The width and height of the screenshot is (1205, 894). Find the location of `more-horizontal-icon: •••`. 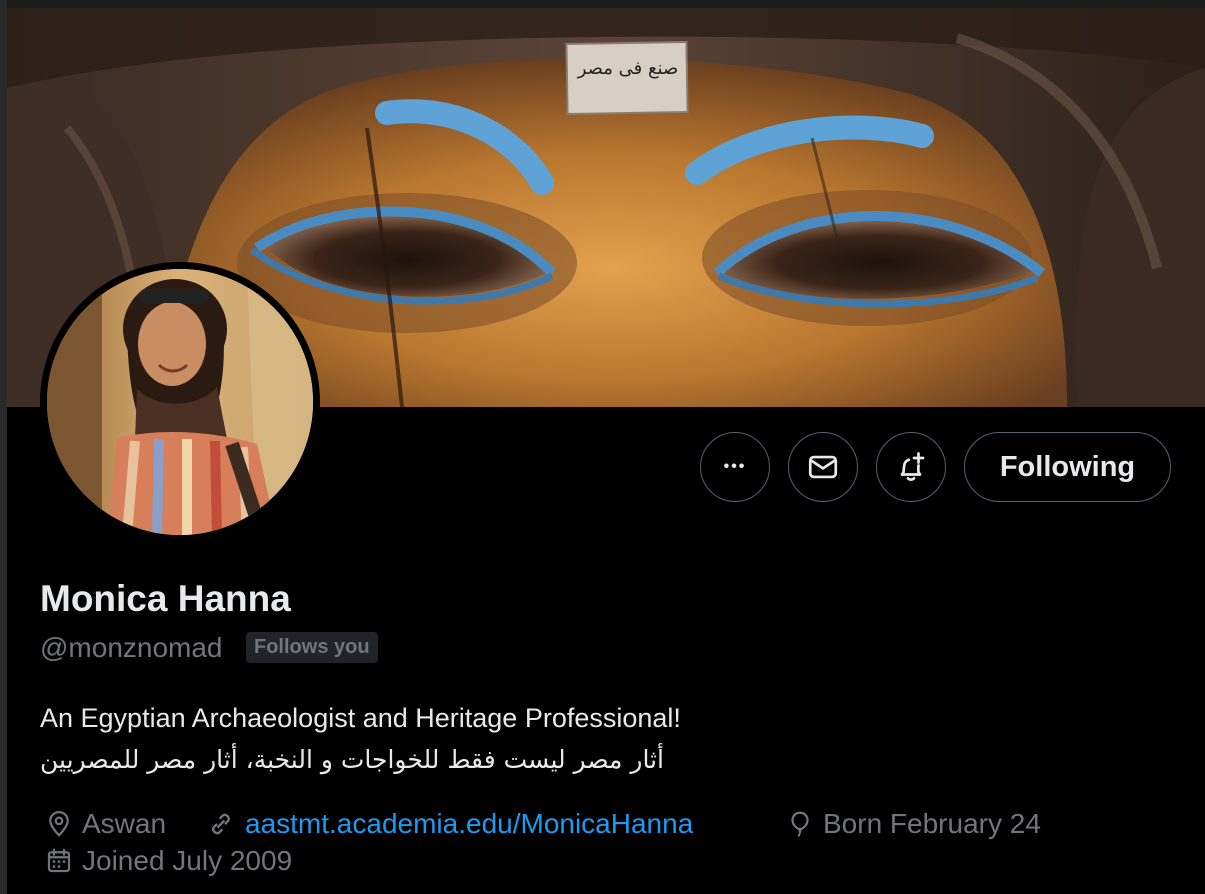

more-horizontal-icon: ••• is located at coordinates (735, 466).